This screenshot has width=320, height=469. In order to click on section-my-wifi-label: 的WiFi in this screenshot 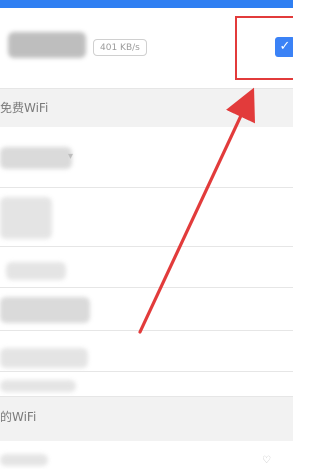, I will do `click(18, 417)`.